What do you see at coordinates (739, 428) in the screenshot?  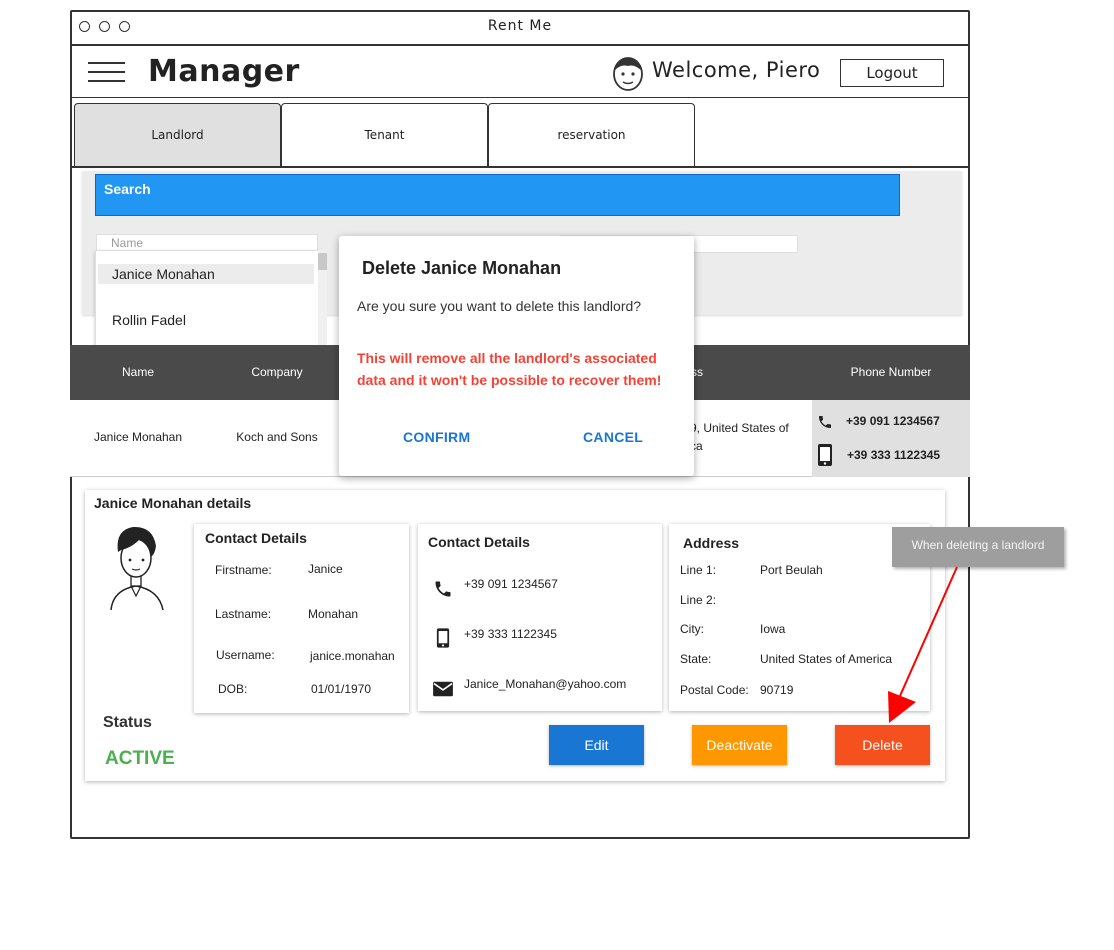 I see `cell-address-line1: 9, United States of` at bounding box center [739, 428].